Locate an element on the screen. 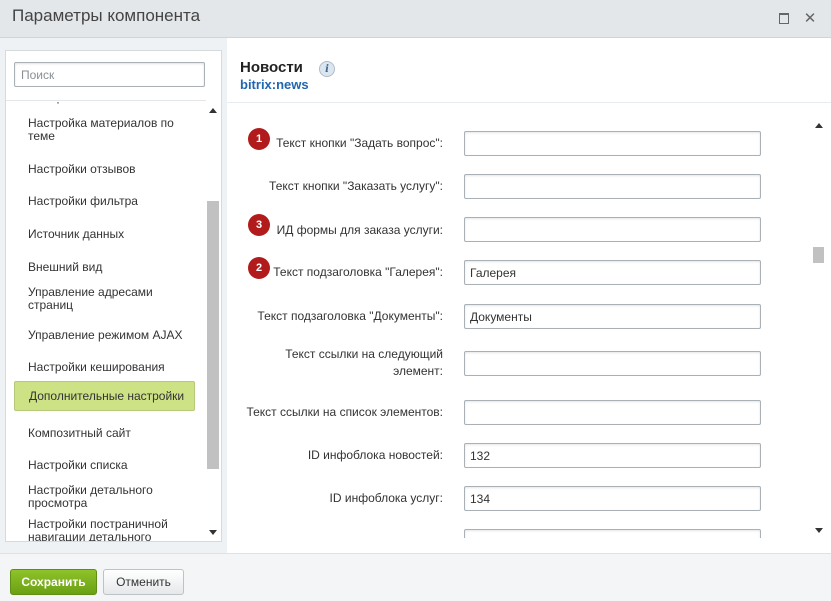  field-label: ID инфоблока новостей: is located at coordinates (375, 455).